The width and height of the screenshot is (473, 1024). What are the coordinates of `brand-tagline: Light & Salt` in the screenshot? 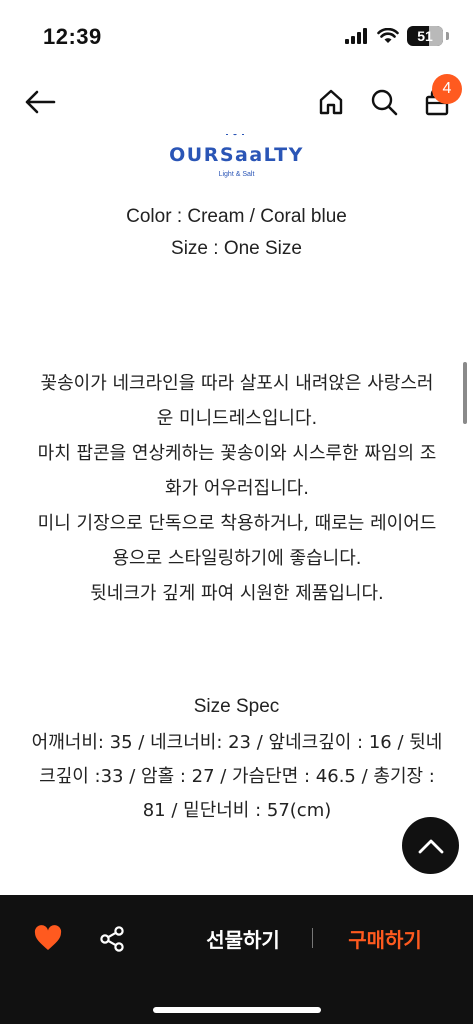 It's located at (236, 174).